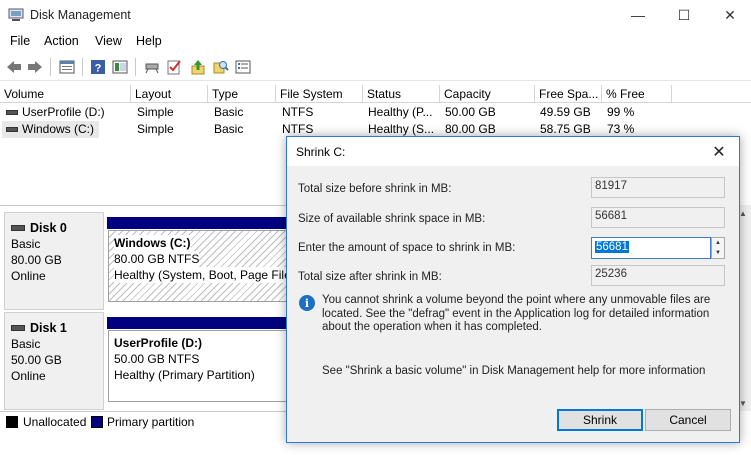 The image size is (751, 455). I want to click on search-disk-icon, so click(221, 67).